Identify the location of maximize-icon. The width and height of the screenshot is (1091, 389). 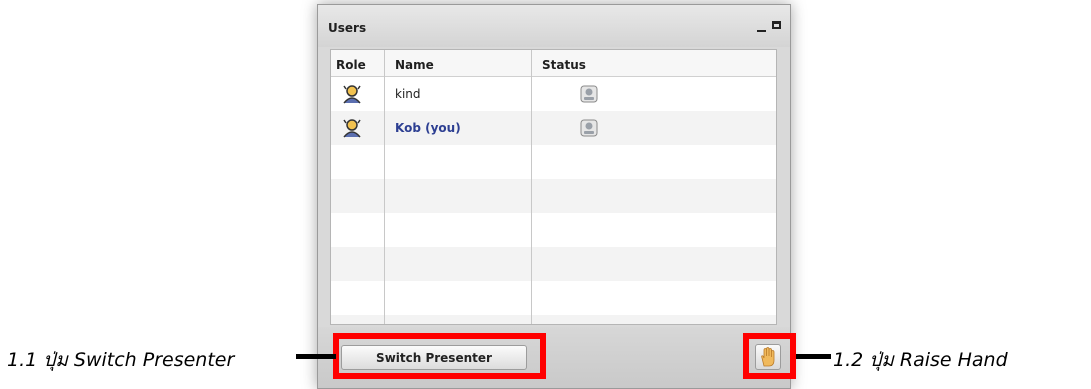
(777, 26).